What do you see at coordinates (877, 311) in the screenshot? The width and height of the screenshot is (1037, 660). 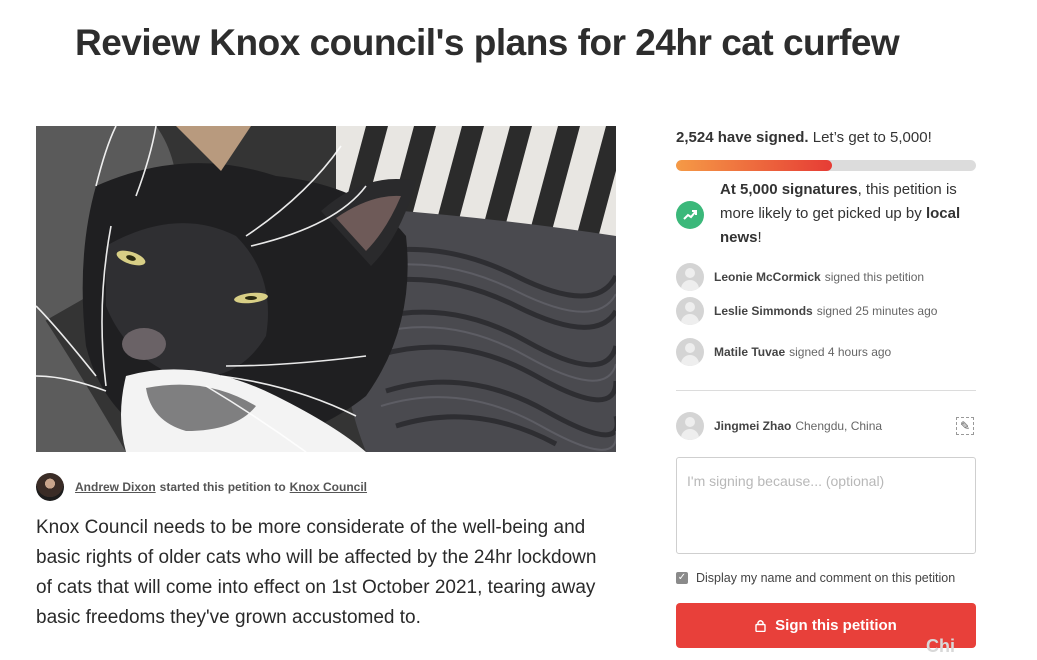 I see `signer-action: signed 25 minutes ago` at bounding box center [877, 311].